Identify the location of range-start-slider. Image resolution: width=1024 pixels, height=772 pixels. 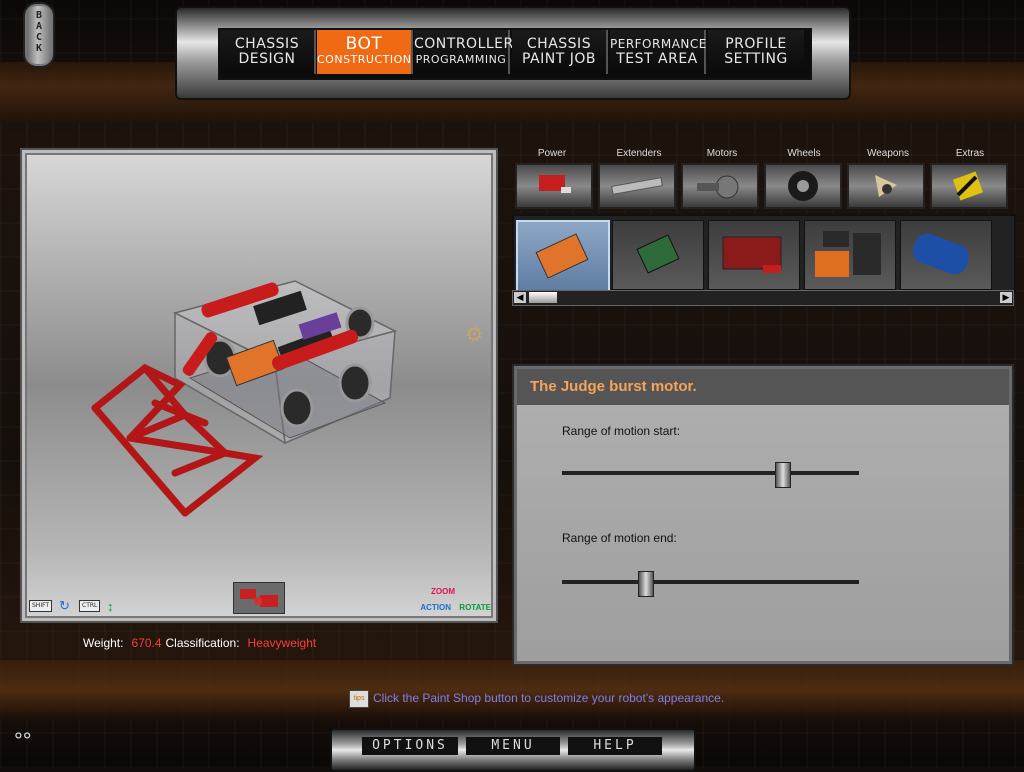
(710, 473).